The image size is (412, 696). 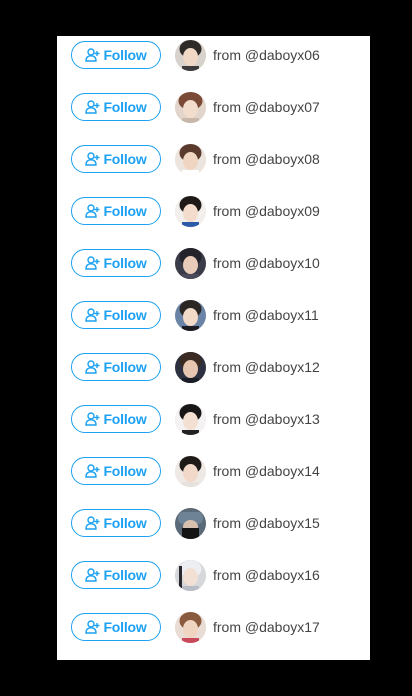 I want to click on list-item: Follow from @daboyx08, so click(x=213, y=166).